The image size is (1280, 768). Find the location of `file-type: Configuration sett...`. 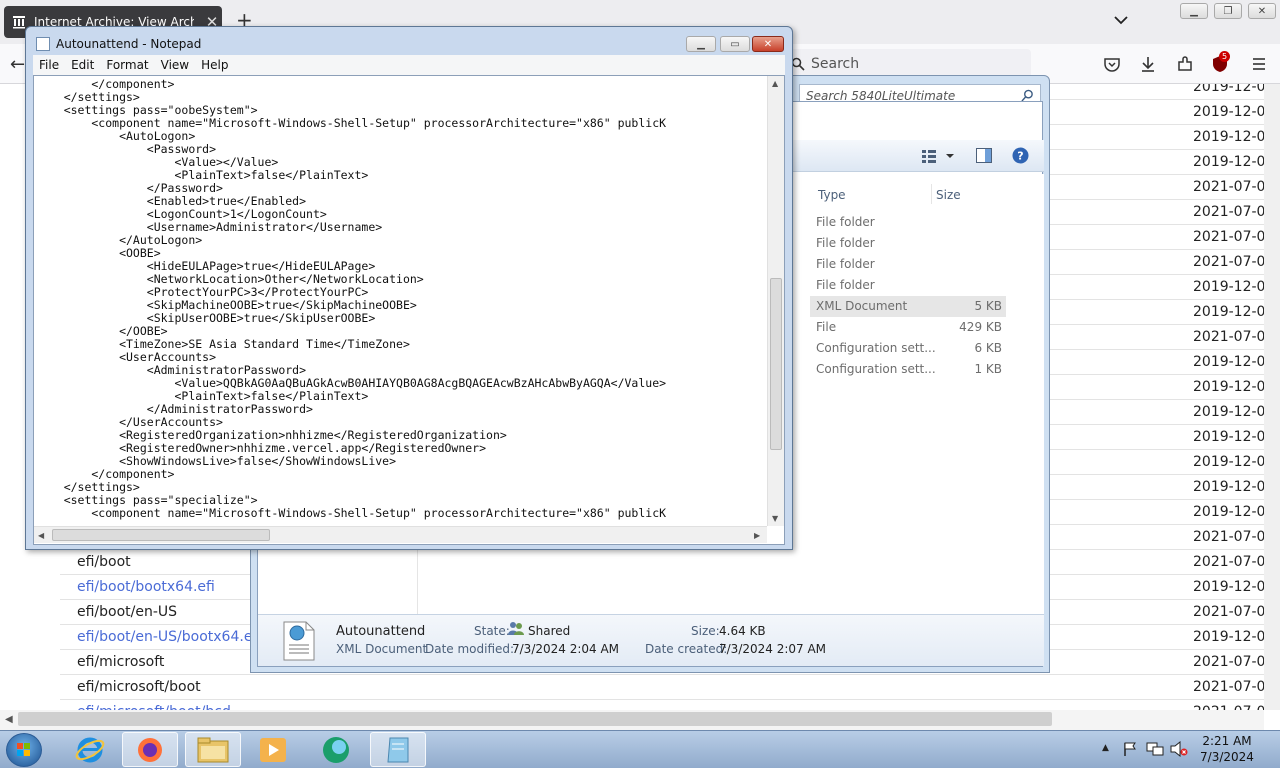

file-type: Configuration sett... is located at coordinates (876, 348).